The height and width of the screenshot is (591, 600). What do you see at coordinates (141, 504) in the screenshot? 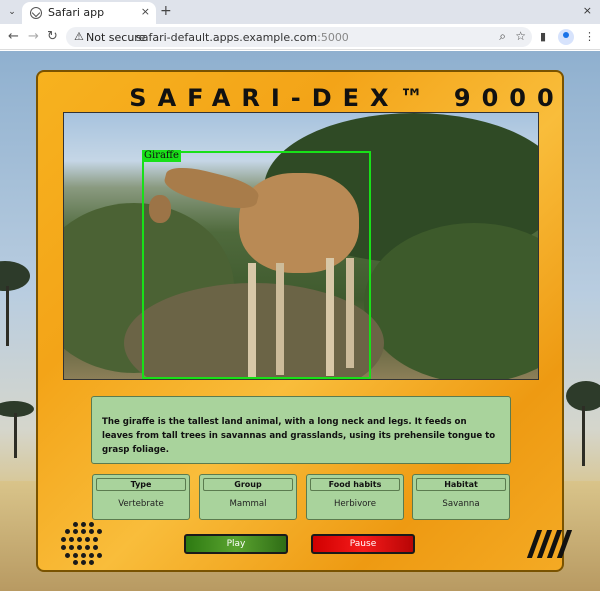
I see `info-card-value: Vertebrate` at bounding box center [141, 504].